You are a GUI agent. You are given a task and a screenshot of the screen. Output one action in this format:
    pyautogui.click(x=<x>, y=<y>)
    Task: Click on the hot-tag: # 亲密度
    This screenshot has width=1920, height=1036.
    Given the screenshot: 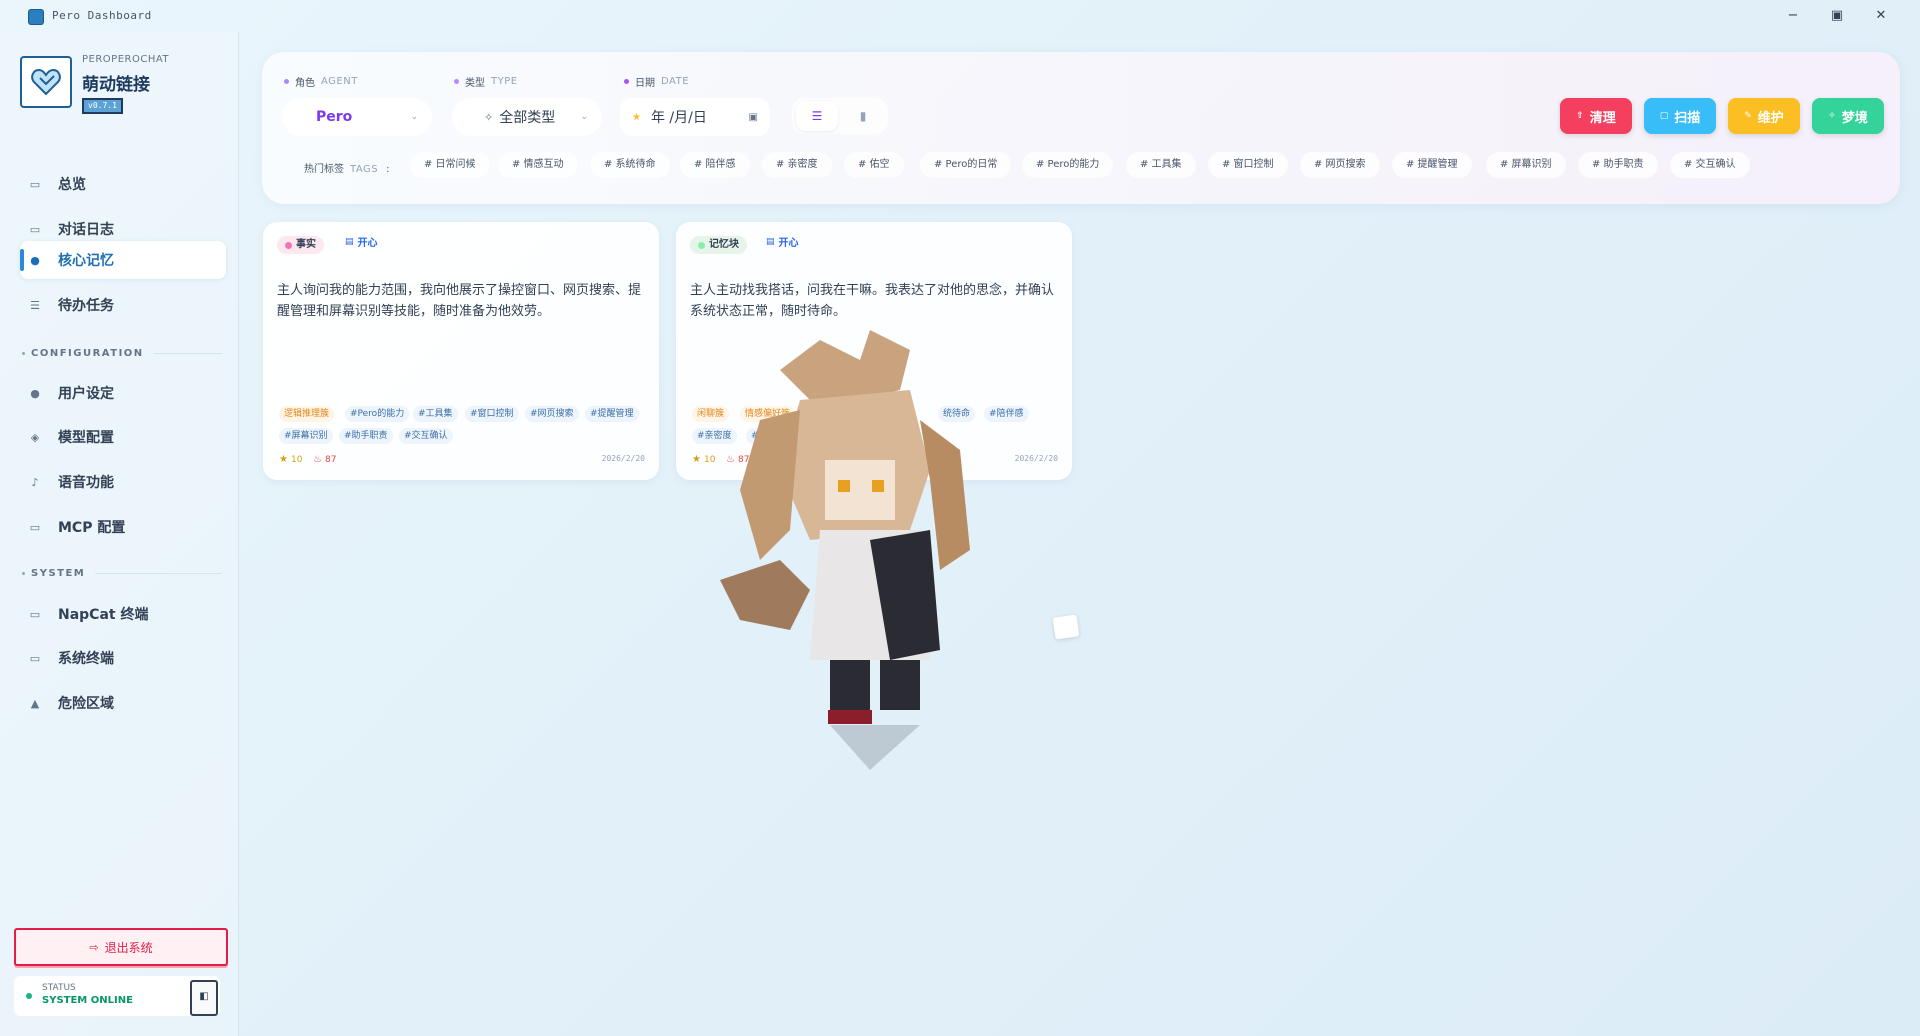 What is the action you would take?
    pyautogui.click(x=797, y=165)
    